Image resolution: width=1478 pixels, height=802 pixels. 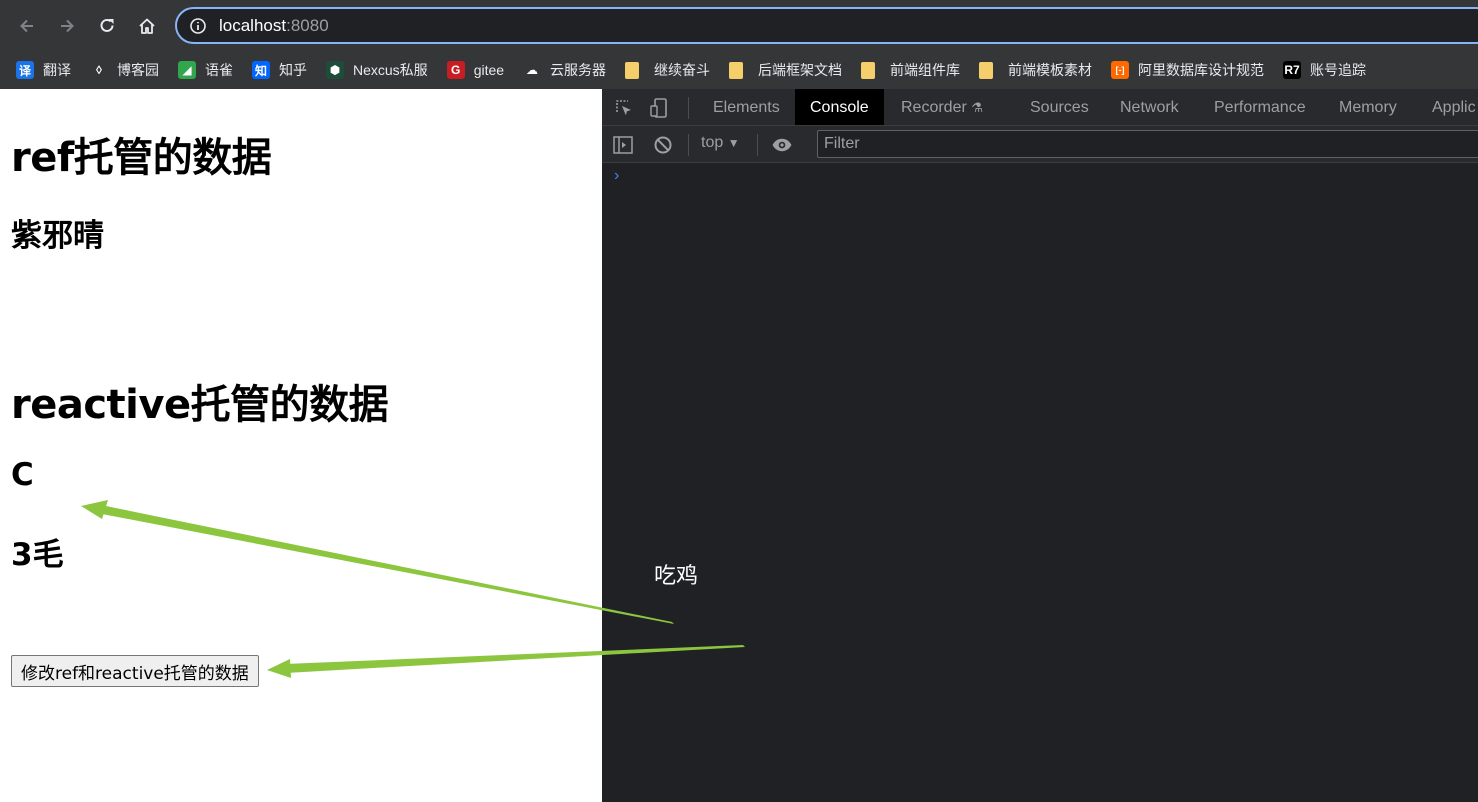 What do you see at coordinates (1447, 107) in the screenshot?
I see `tab-application: Applic` at bounding box center [1447, 107].